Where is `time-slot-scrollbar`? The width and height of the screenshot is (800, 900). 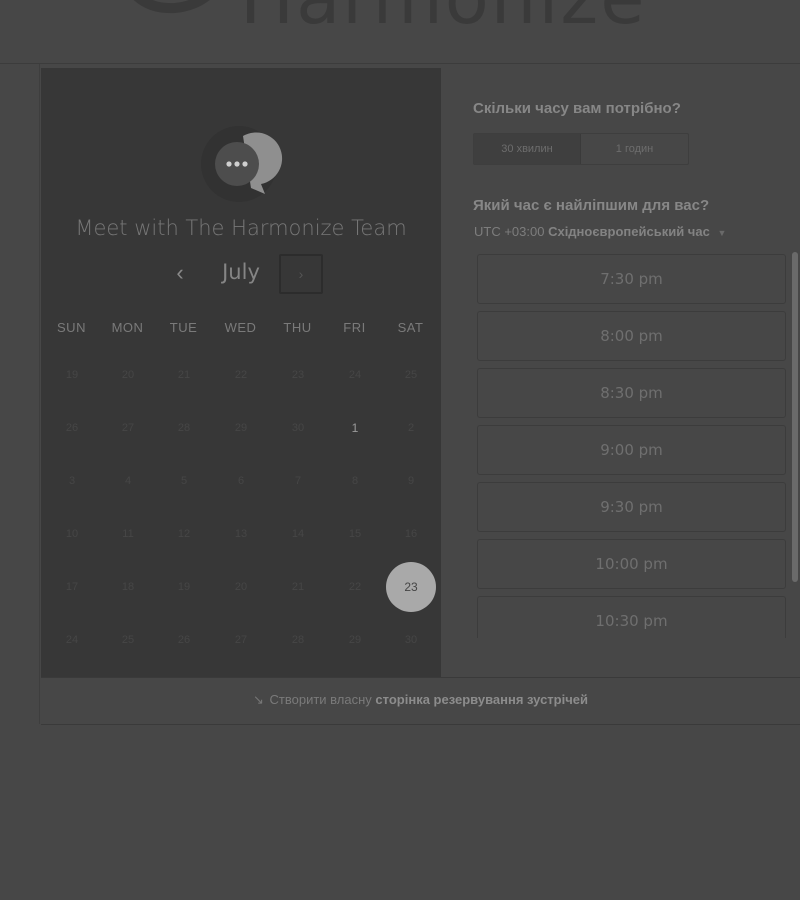 time-slot-scrollbar is located at coordinates (795, 417).